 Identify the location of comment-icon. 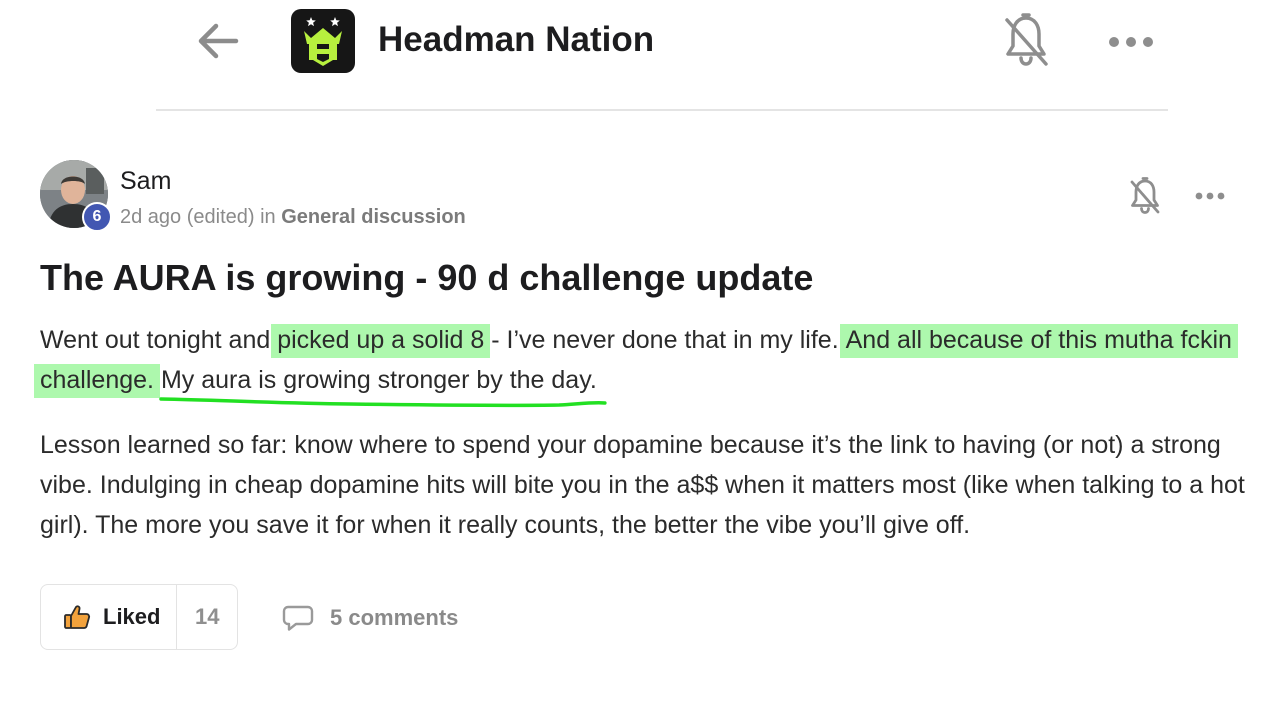
(298, 618).